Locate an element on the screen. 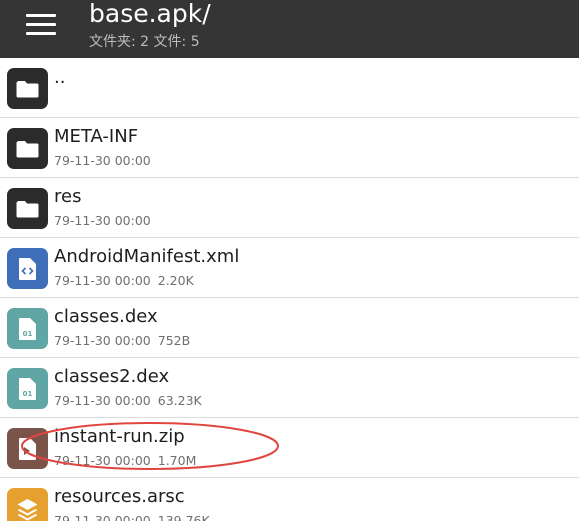 This screenshot has height=521, width=579. menu-icon is located at coordinates (41, 25).